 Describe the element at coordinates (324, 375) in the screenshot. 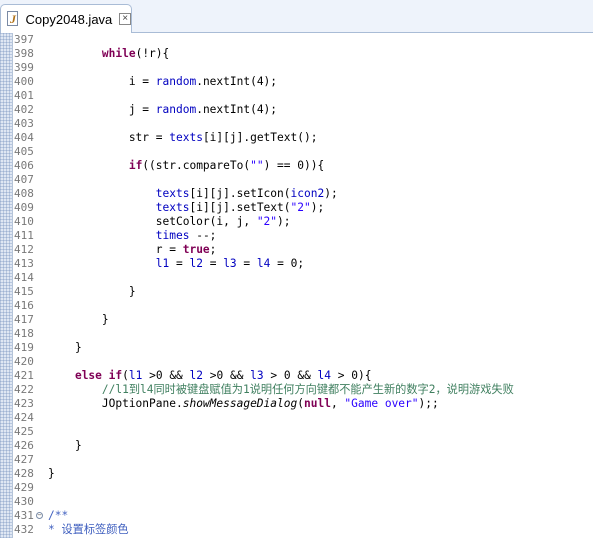

I see `code-token: l4` at that location.